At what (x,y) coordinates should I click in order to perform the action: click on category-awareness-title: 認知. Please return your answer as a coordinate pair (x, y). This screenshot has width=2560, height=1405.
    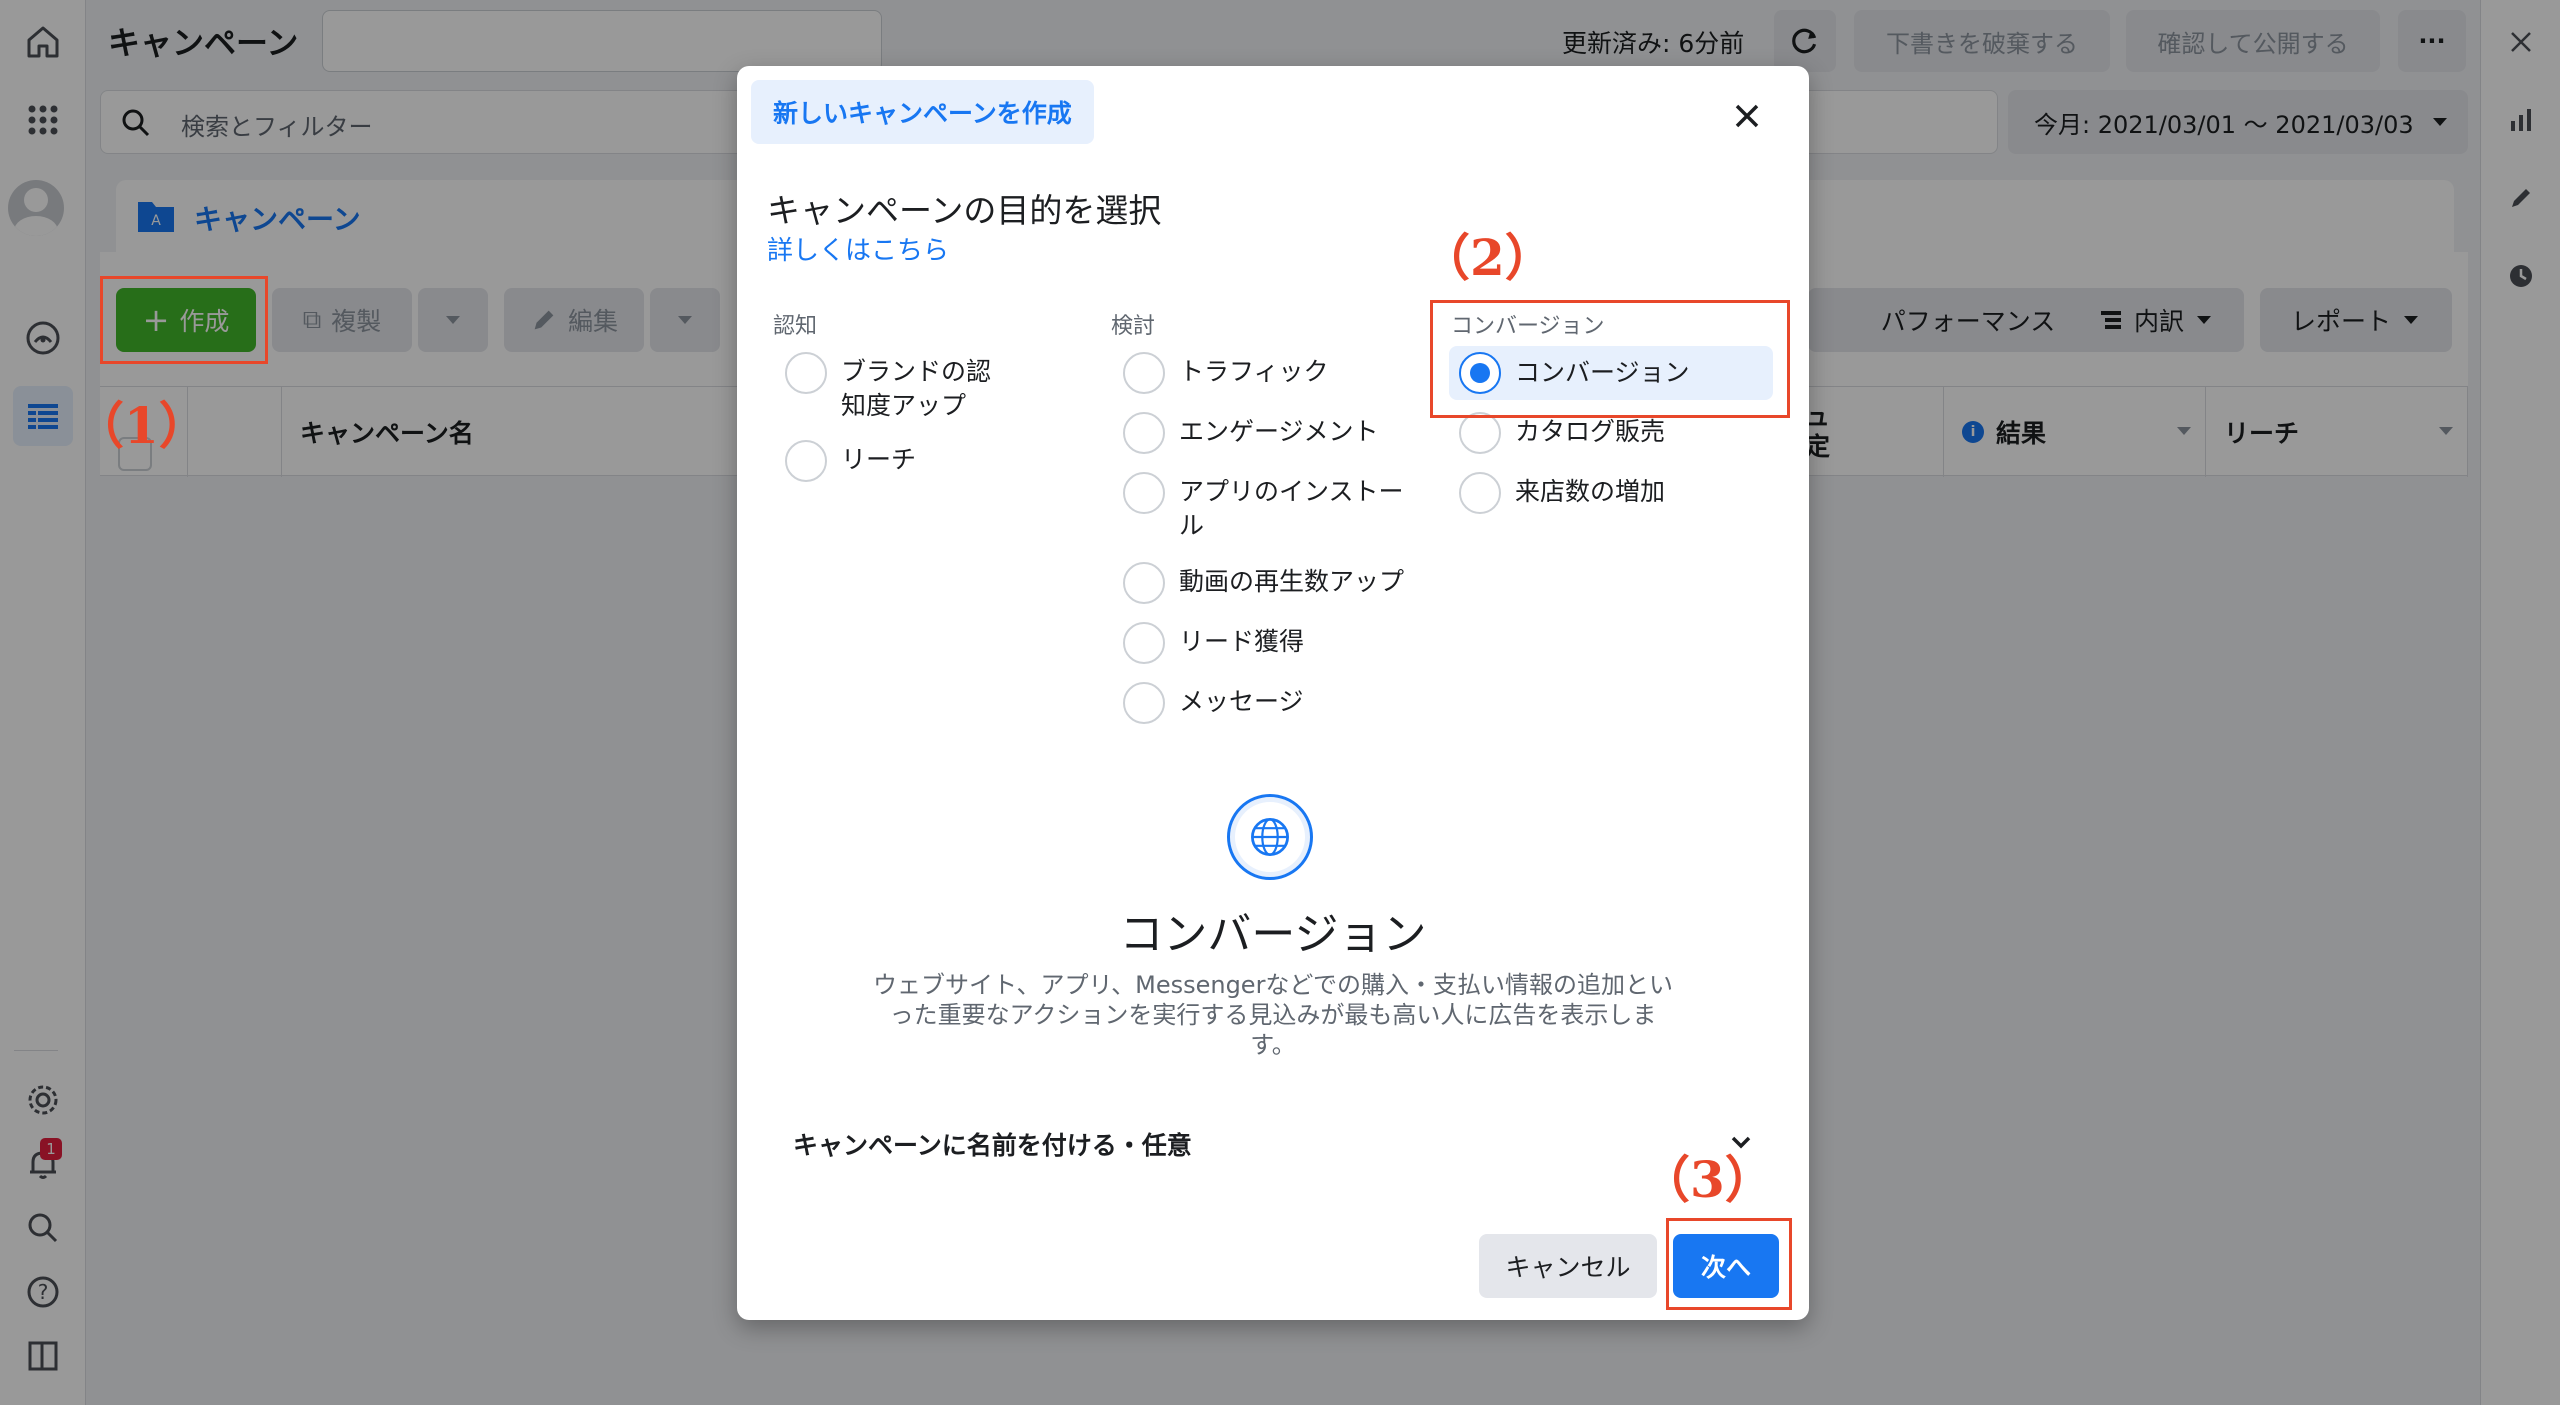
    Looking at the image, I should click on (795, 326).